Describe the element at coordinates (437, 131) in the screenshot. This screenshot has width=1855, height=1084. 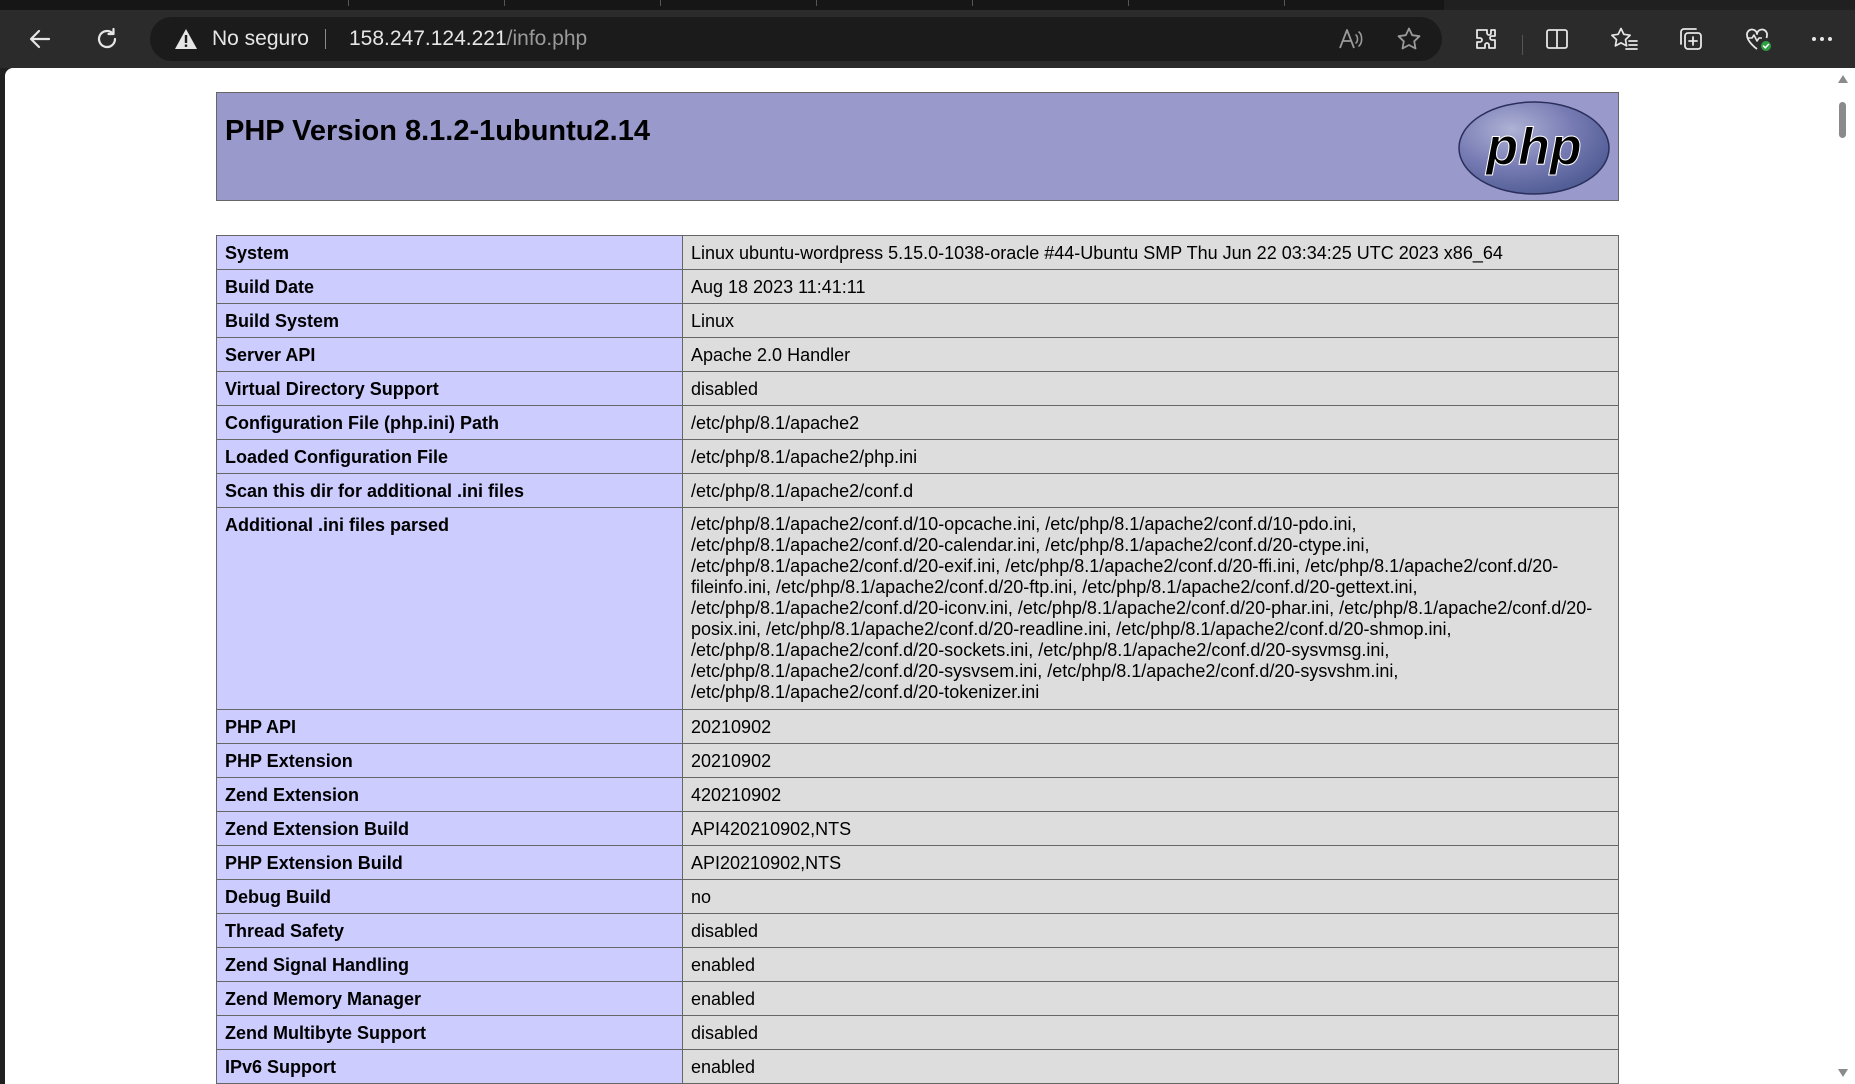
I see `page-title: PHP Version 8.1.2-1ubuntu2.14` at that location.